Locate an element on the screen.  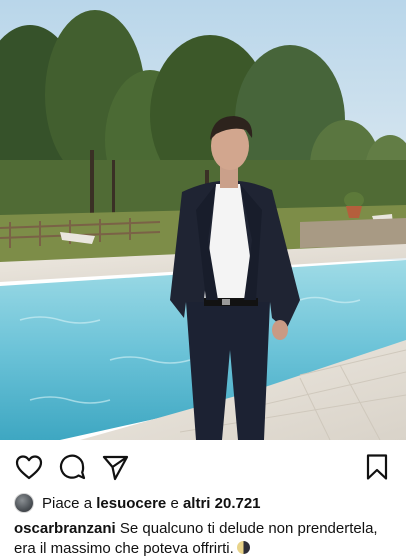
bookmark-icon is located at coordinates (377, 467).